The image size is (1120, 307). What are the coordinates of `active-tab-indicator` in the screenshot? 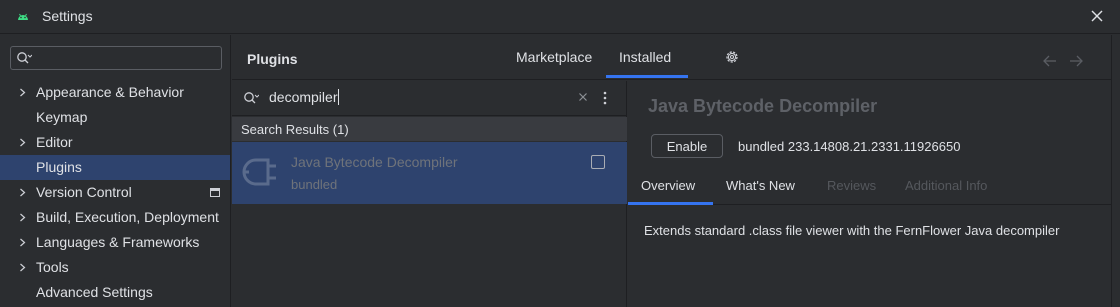 It's located at (647, 76).